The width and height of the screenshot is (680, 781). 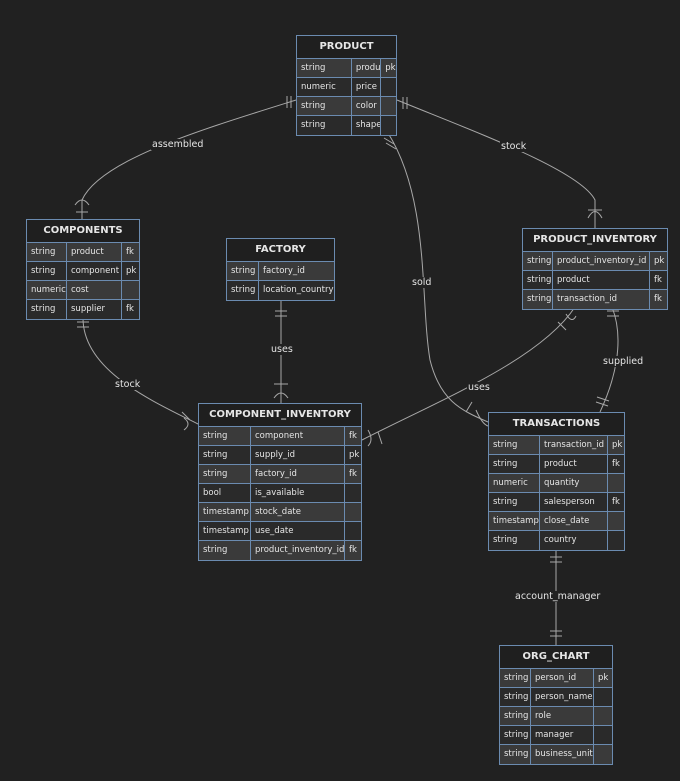 What do you see at coordinates (280, 415) in the screenshot?
I see `entity-title: COMPONENT_INVENTORY` at bounding box center [280, 415].